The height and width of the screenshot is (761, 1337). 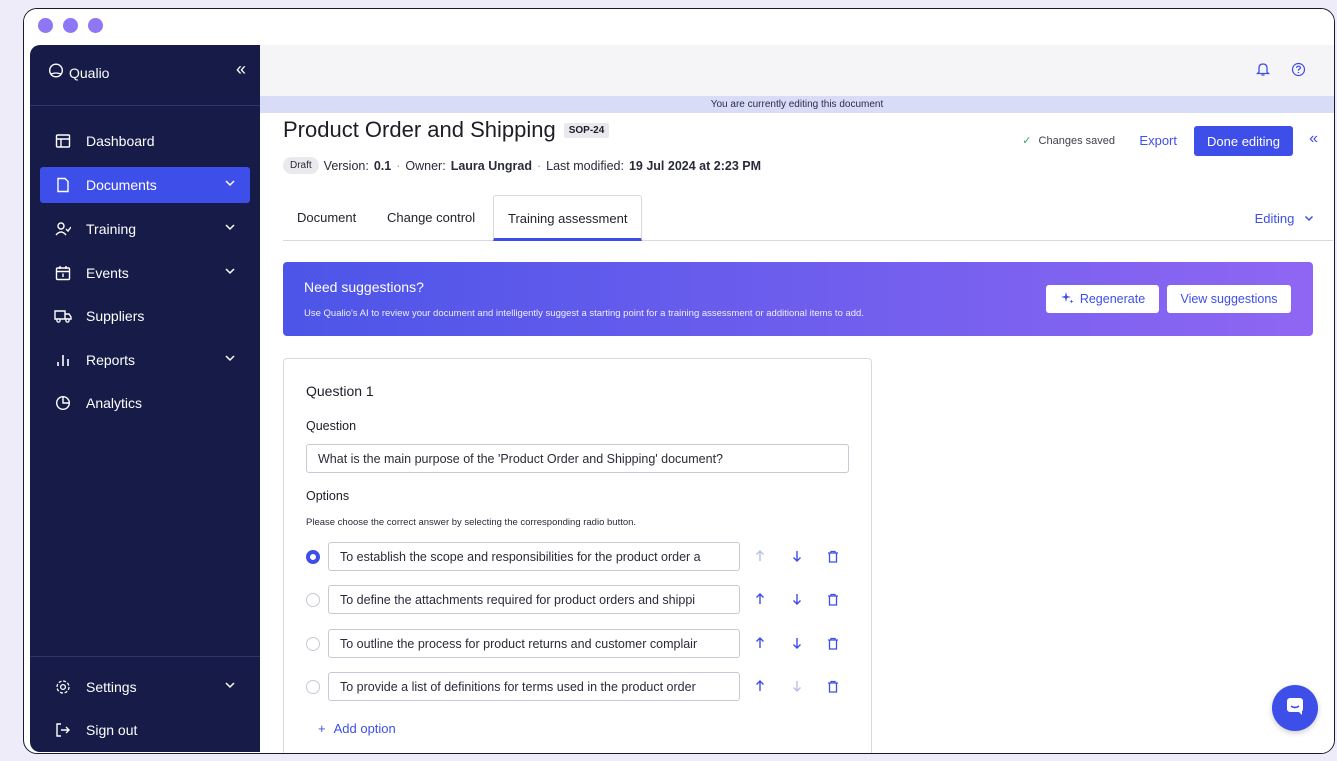 What do you see at coordinates (1298, 72) in the screenshot?
I see `help-icon` at bounding box center [1298, 72].